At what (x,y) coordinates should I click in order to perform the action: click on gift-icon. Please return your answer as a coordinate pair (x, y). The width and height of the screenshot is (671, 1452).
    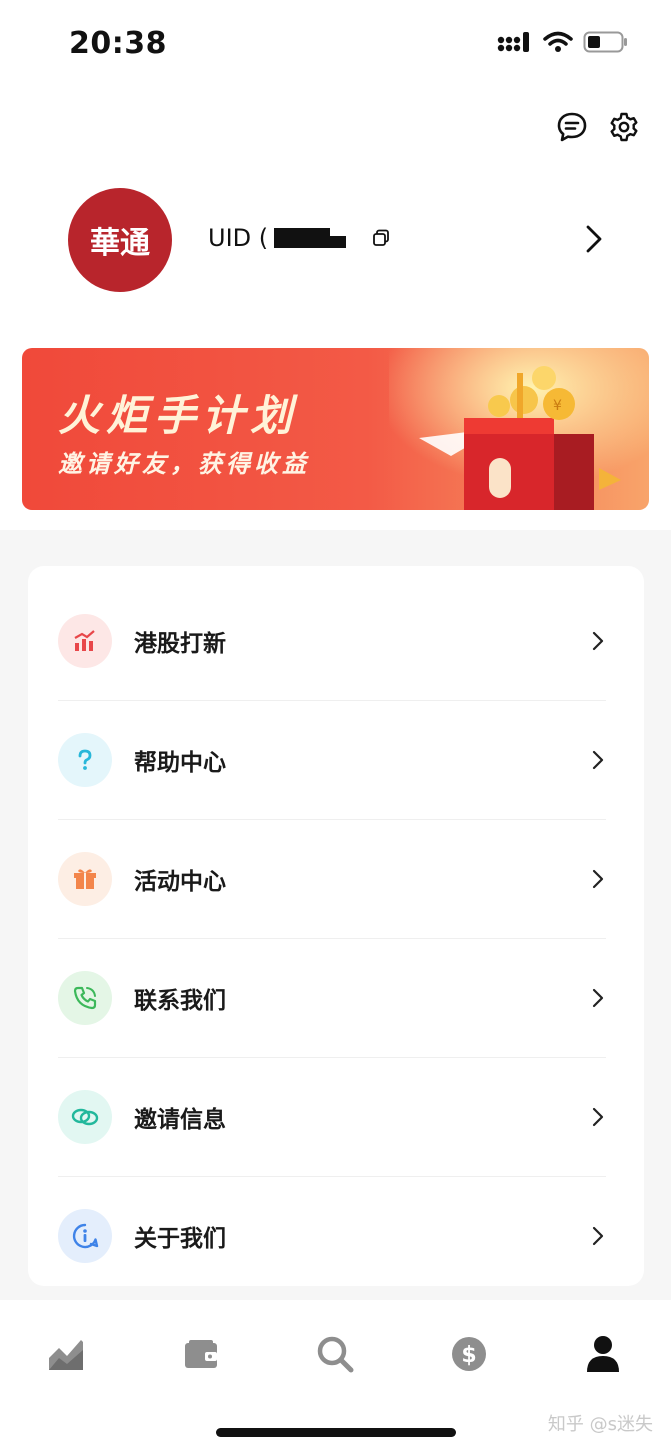
    Looking at the image, I should click on (85, 879).